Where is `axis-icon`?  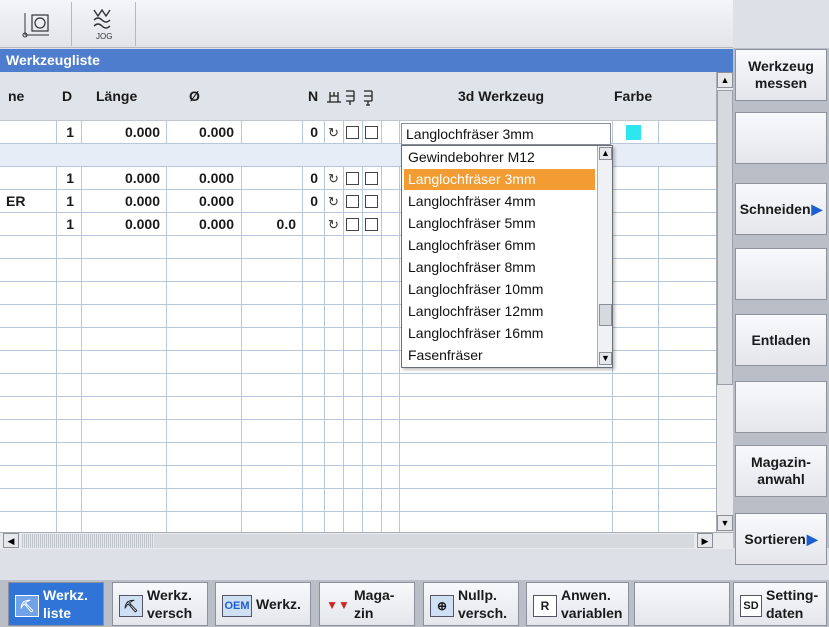 axis-icon is located at coordinates (36, 24).